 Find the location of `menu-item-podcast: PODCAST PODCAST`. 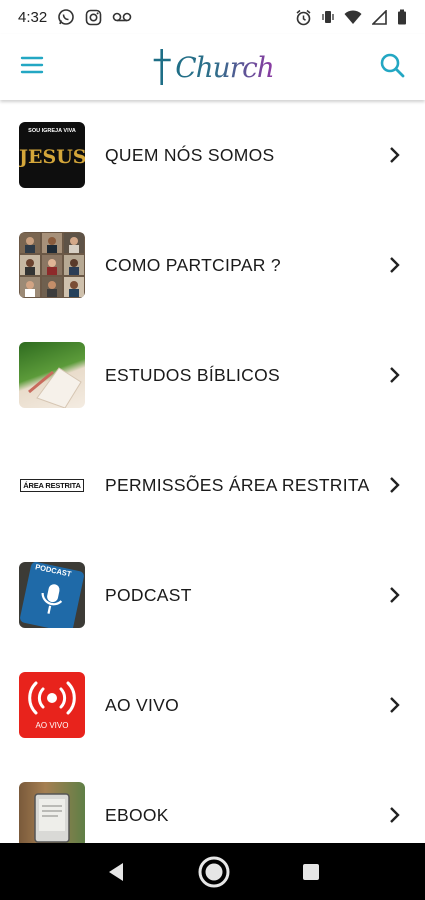

menu-item-podcast: PODCAST PODCAST is located at coordinates (212, 595).